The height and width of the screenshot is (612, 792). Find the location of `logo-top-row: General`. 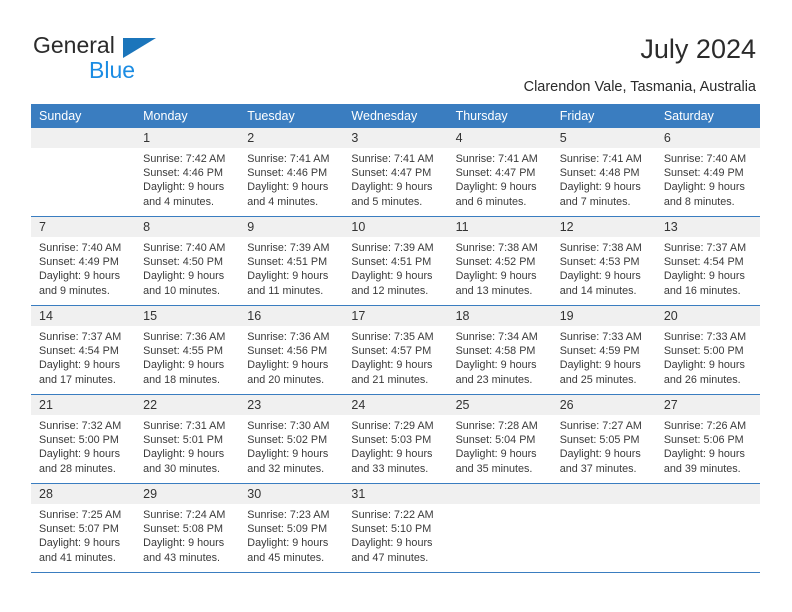

logo-top-row: General is located at coordinates (138, 45).